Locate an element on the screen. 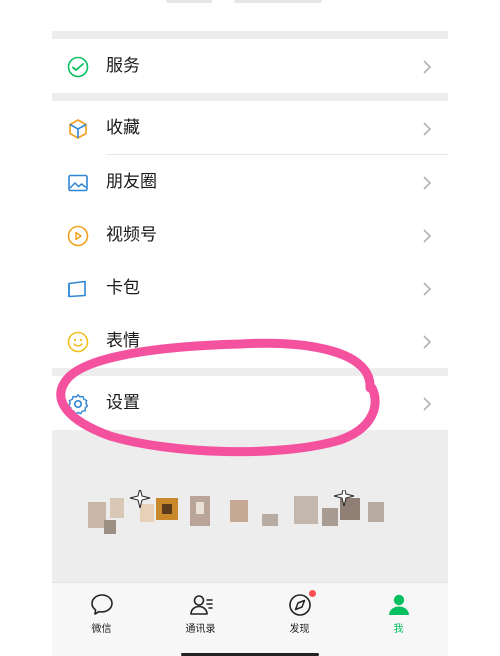 The height and width of the screenshot is (656, 500). sticker-smile-icon is located at coordinates (78, 342).